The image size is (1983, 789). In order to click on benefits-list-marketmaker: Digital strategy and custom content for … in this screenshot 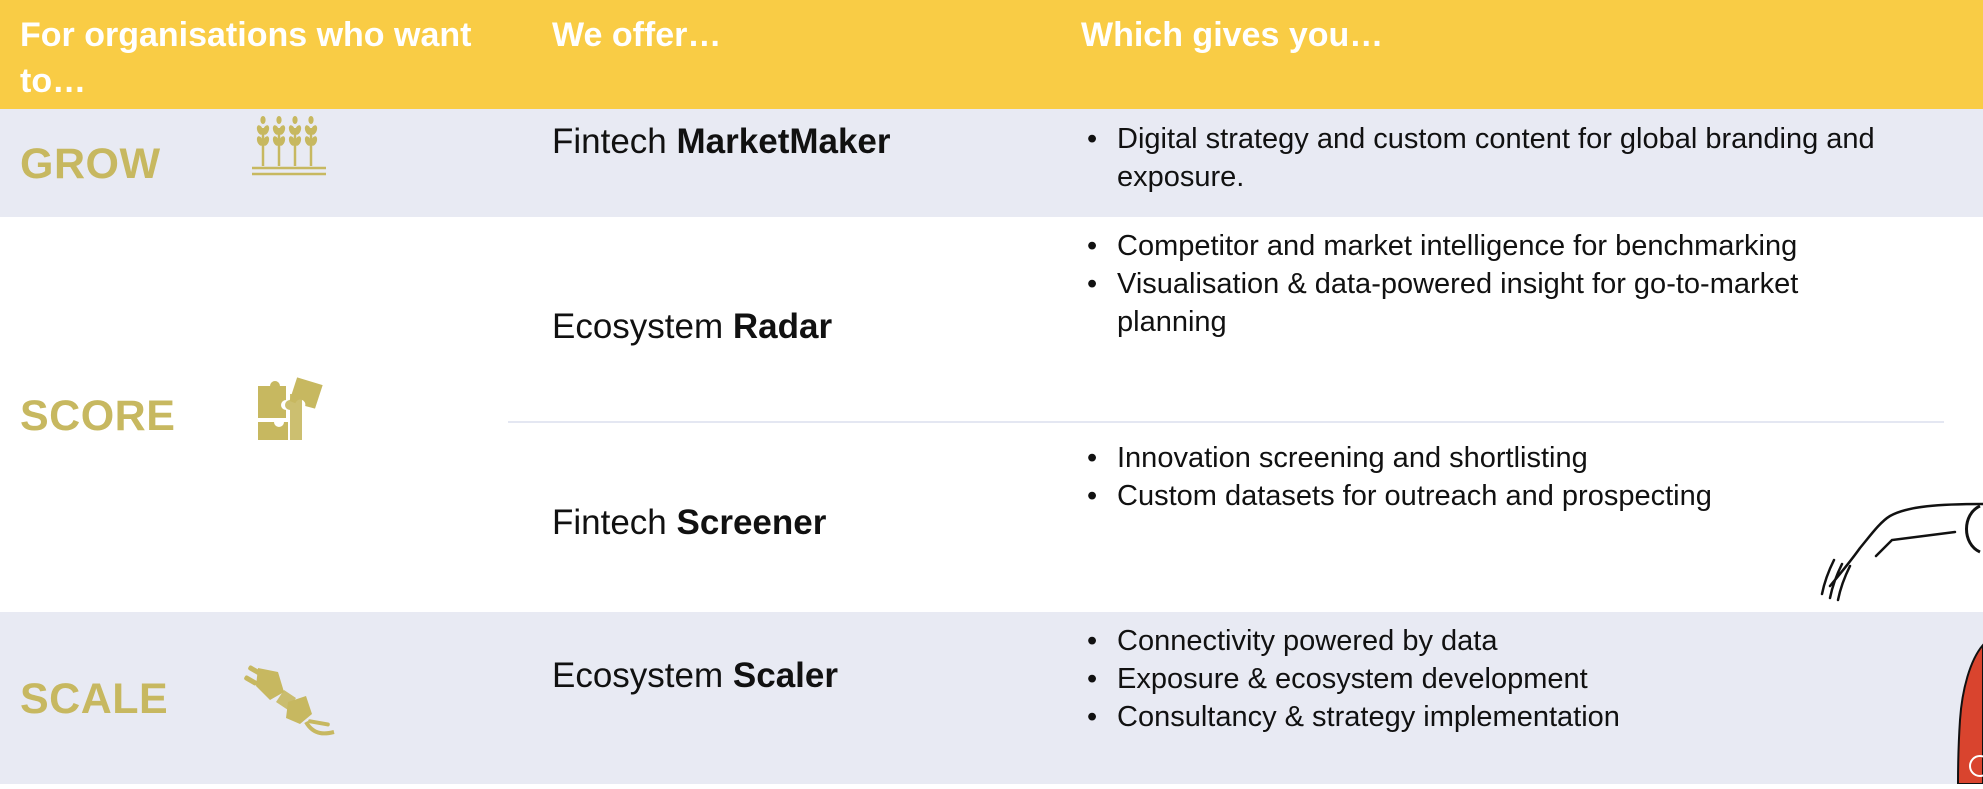, I will do `click(1524, 158)`.